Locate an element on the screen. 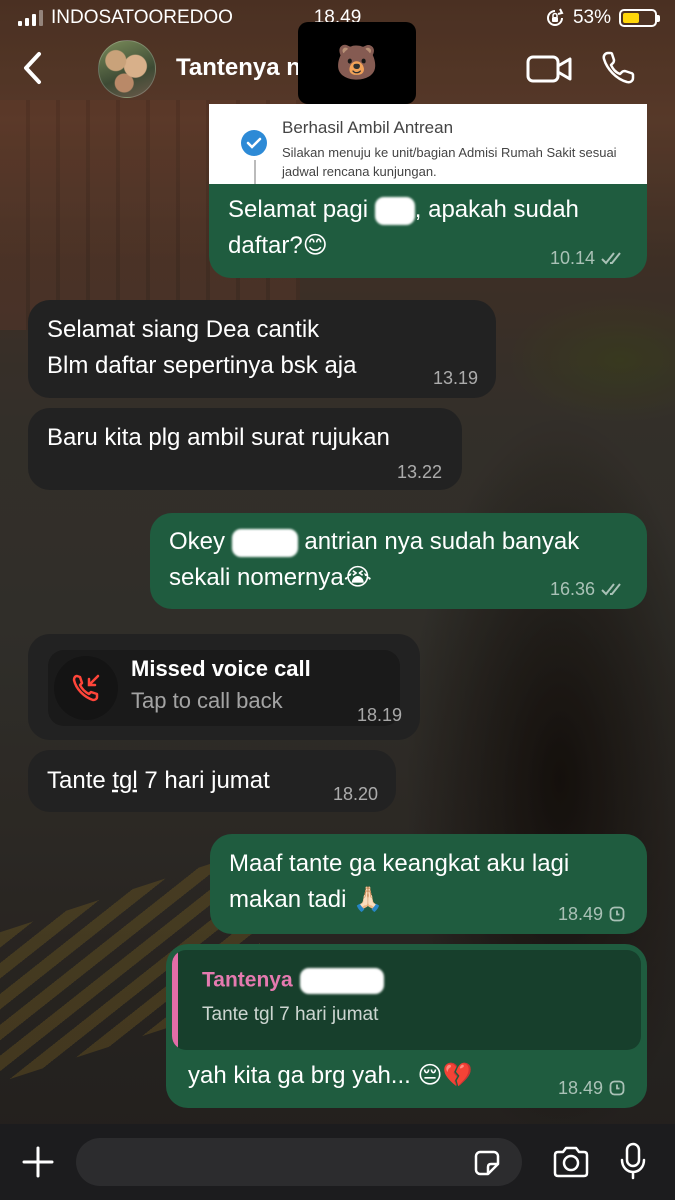 This screenshot has height=1200, width=675. message-time: 13.19 is located at coordinates (455, 378).